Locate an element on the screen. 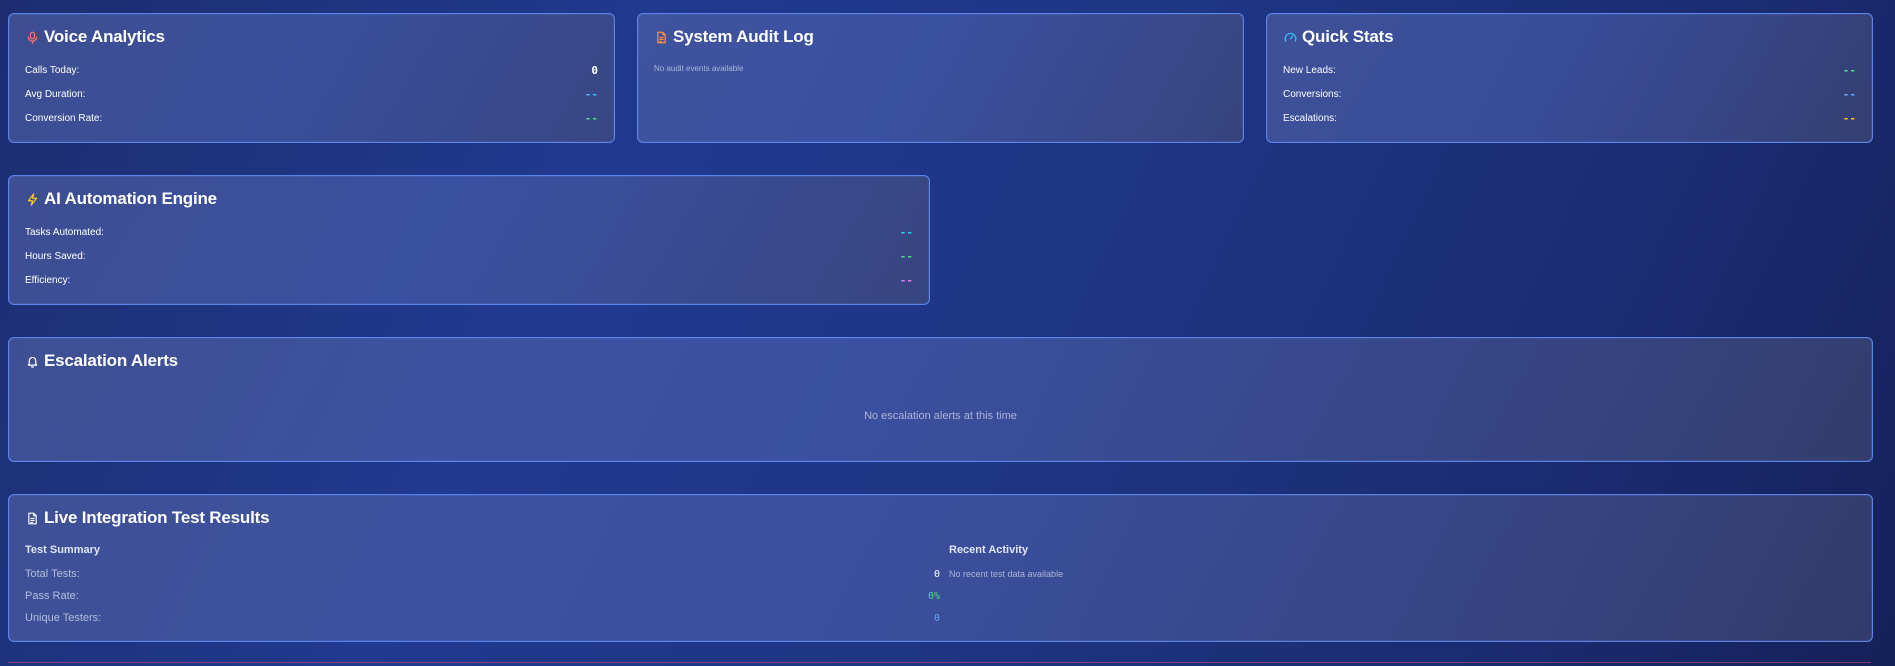 This screenshot has height=666, width=1895. stat-row-conversions: Conversions: -- is located at coordinates (1569, 94).